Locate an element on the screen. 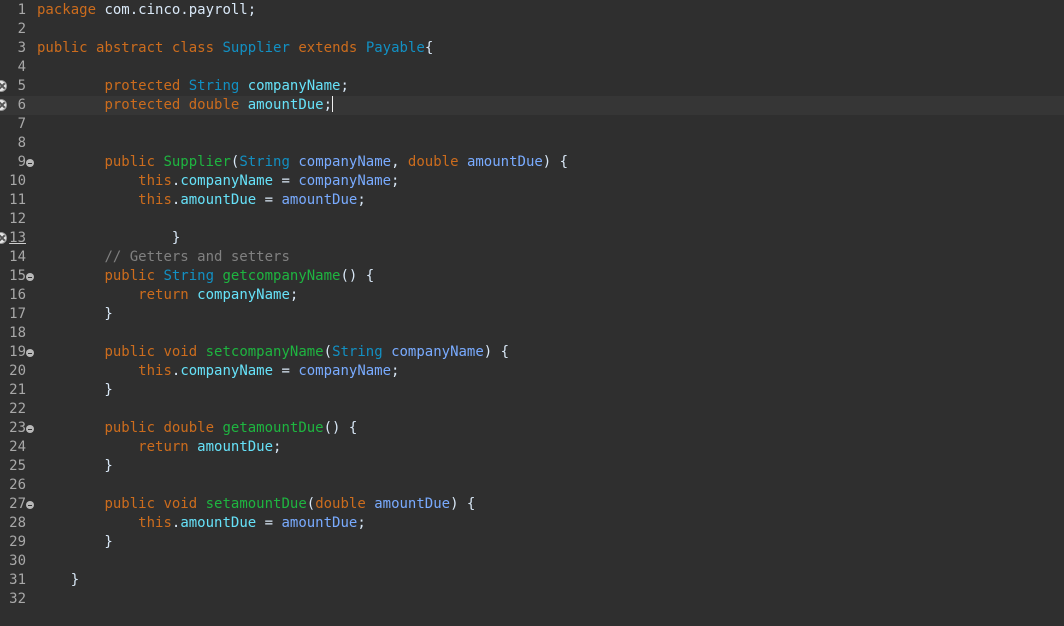 The image size is (1064, 626). line-number: 1 is located at coordinates (21, 10).